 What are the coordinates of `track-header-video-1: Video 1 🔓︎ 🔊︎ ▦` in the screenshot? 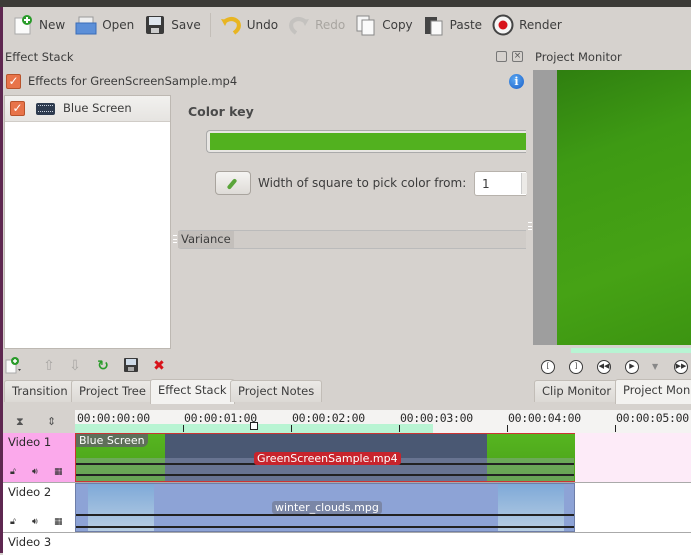 It's located at (39, 458).